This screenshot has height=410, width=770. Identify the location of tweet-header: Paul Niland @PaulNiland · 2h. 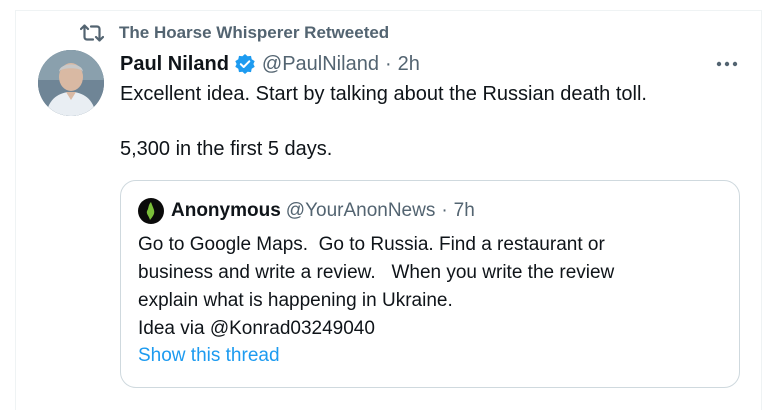
(270, 64).